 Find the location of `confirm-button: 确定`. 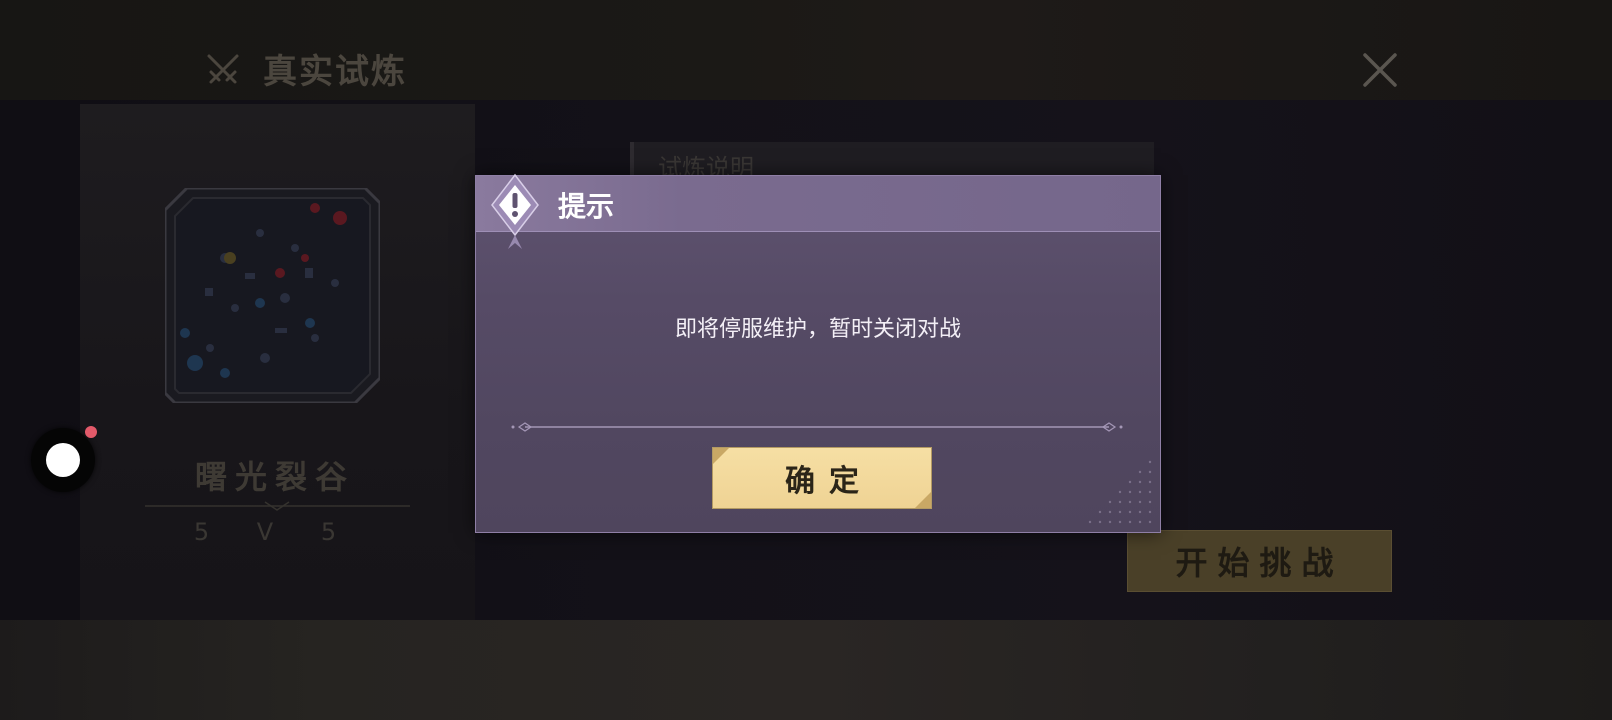

confirm-button: 确定 is located at coordinates (822, 478).